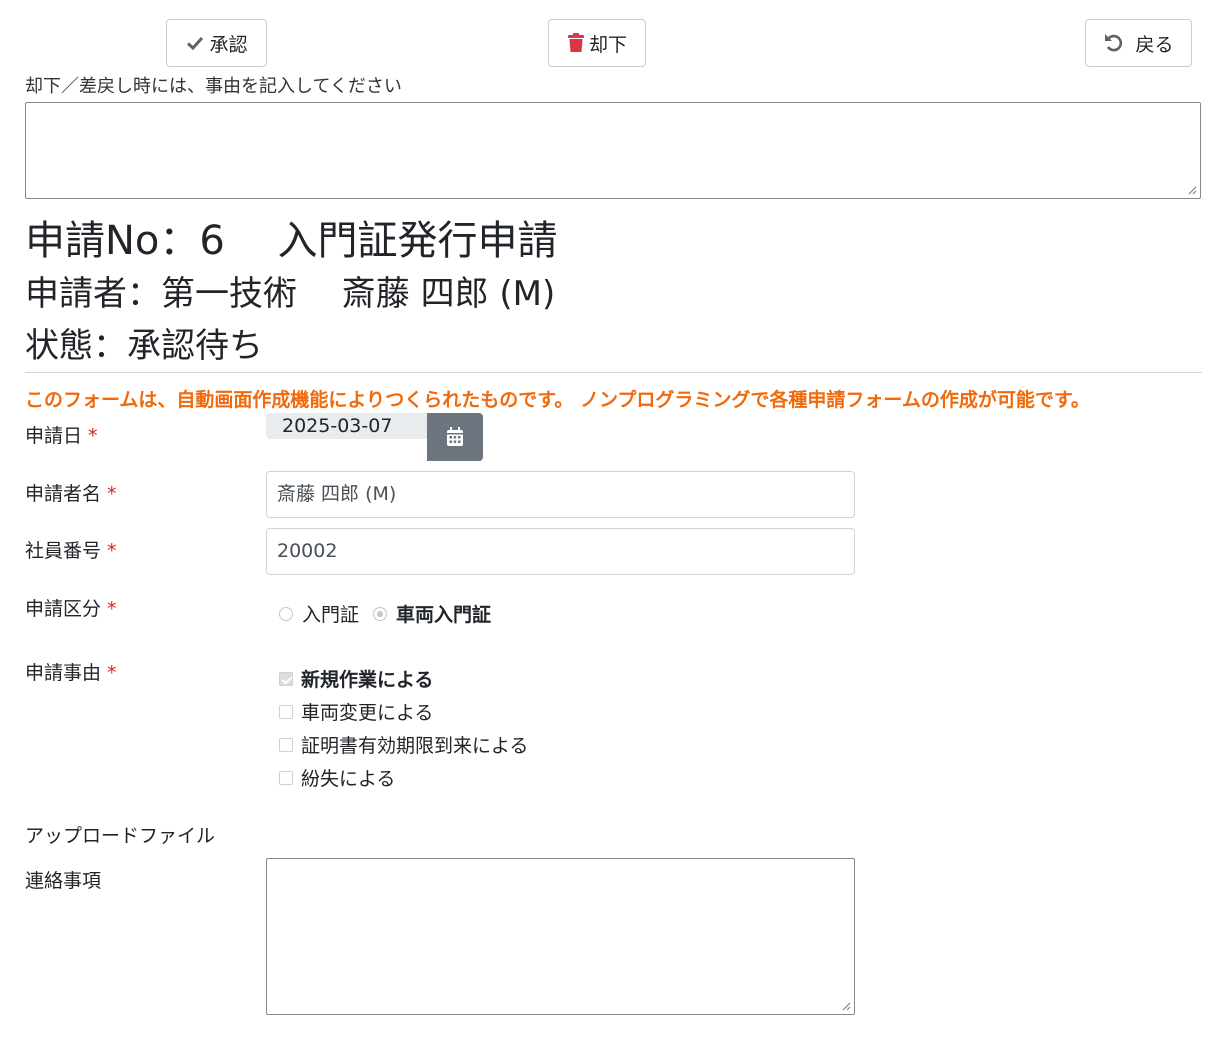 This screenshot has width=1230, height=1050. Describe the element at coordinates (576, 43) in the screenshot. I see `trash-icon` at that location.